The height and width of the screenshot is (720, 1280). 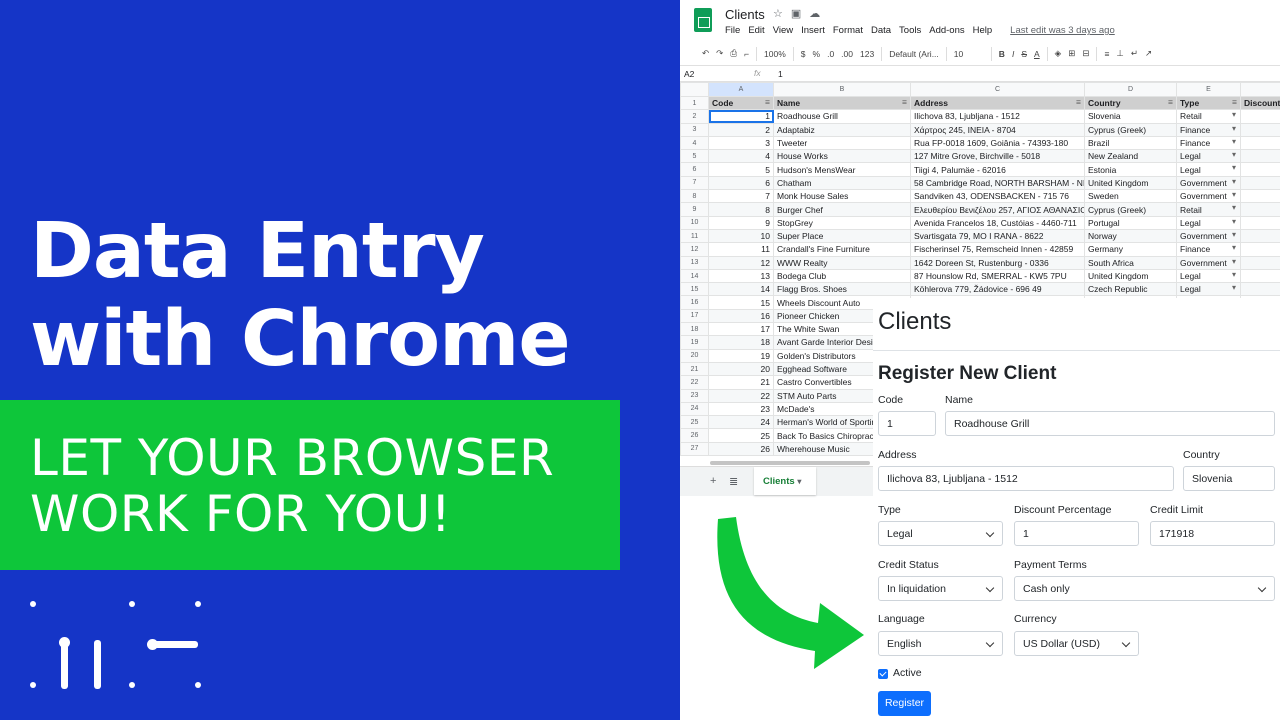 What do you see at coordinates (790, 463) in the screenshot?
I see `horizontal-scrollbar` at bounding box center [790, 463].